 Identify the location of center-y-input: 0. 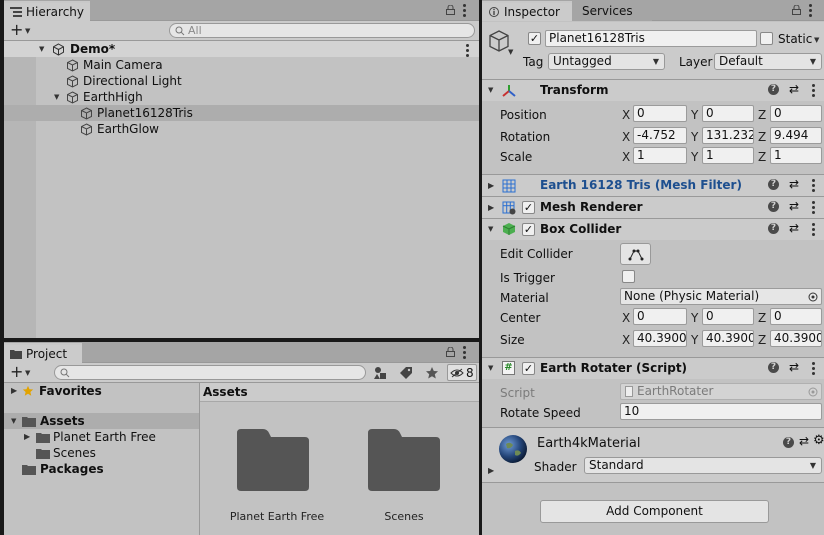
(728, 316).